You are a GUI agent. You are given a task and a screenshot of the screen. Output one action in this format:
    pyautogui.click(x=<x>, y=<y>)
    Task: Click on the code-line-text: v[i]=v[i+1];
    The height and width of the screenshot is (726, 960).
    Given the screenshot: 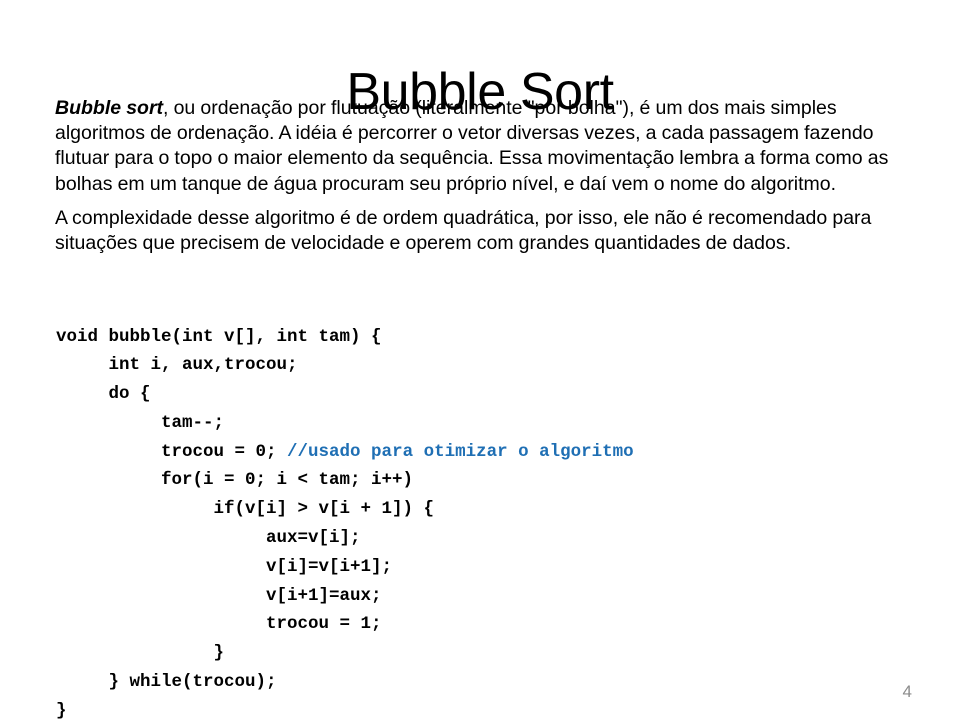 What is the action you would take?
    pyautogui.click(x=224, y=566)
    